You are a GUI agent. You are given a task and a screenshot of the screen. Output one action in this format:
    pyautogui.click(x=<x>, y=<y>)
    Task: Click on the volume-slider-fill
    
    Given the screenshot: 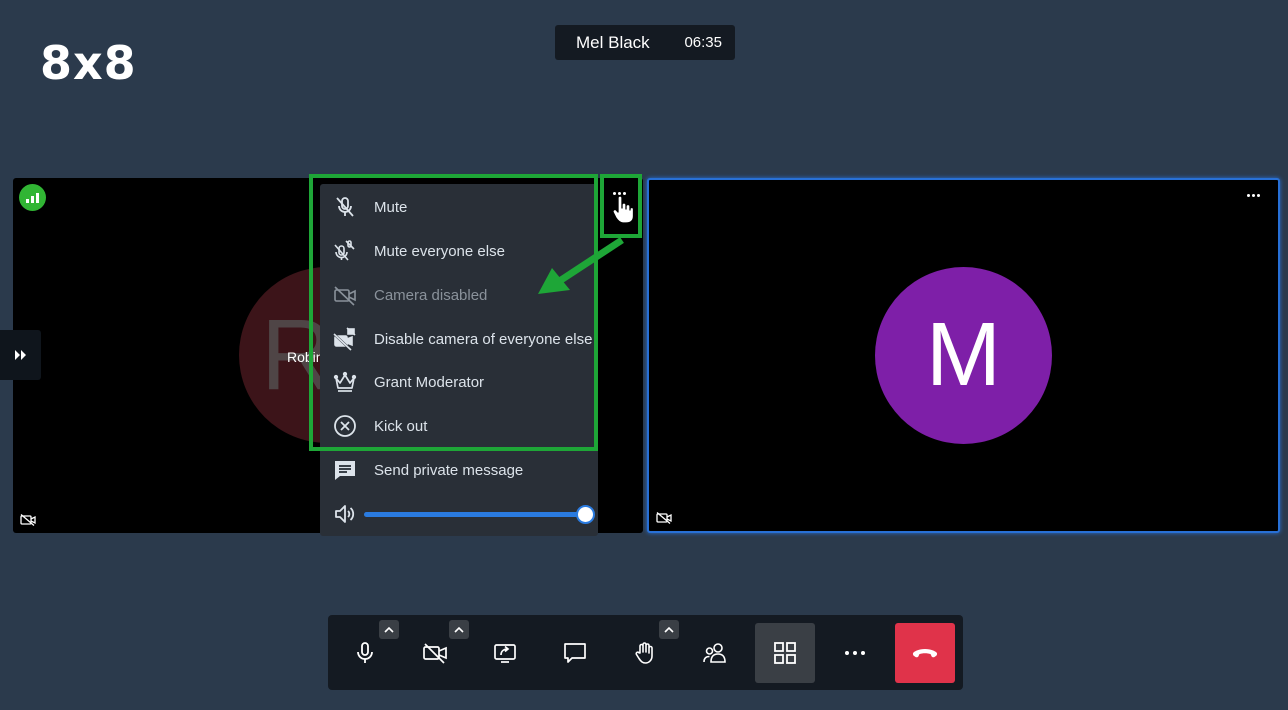 What is the action you would take?
    pyautogui.click(x=475, y=514)
    